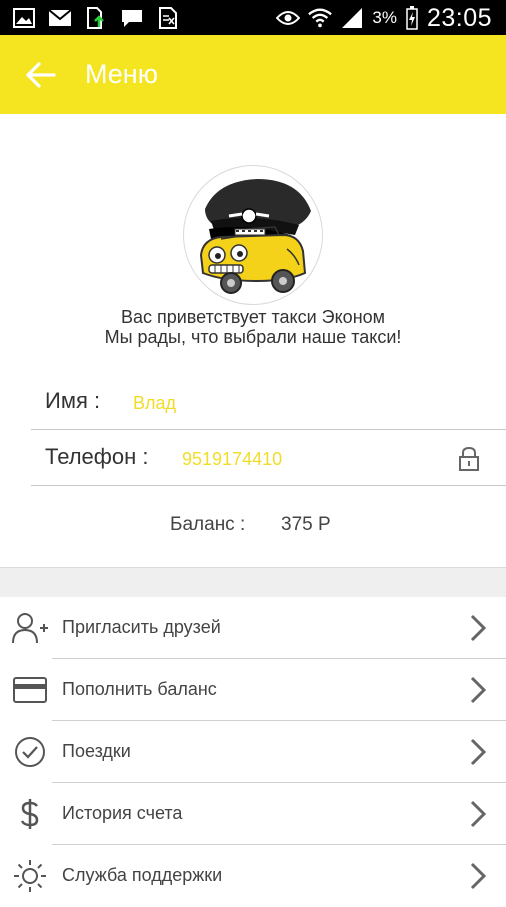 This screenshot has width=506, height=907. What do you see at coordinates (306, 524) in the screenshot?
I see `balance-value: 375 Р` at bounding box center [306, 524].